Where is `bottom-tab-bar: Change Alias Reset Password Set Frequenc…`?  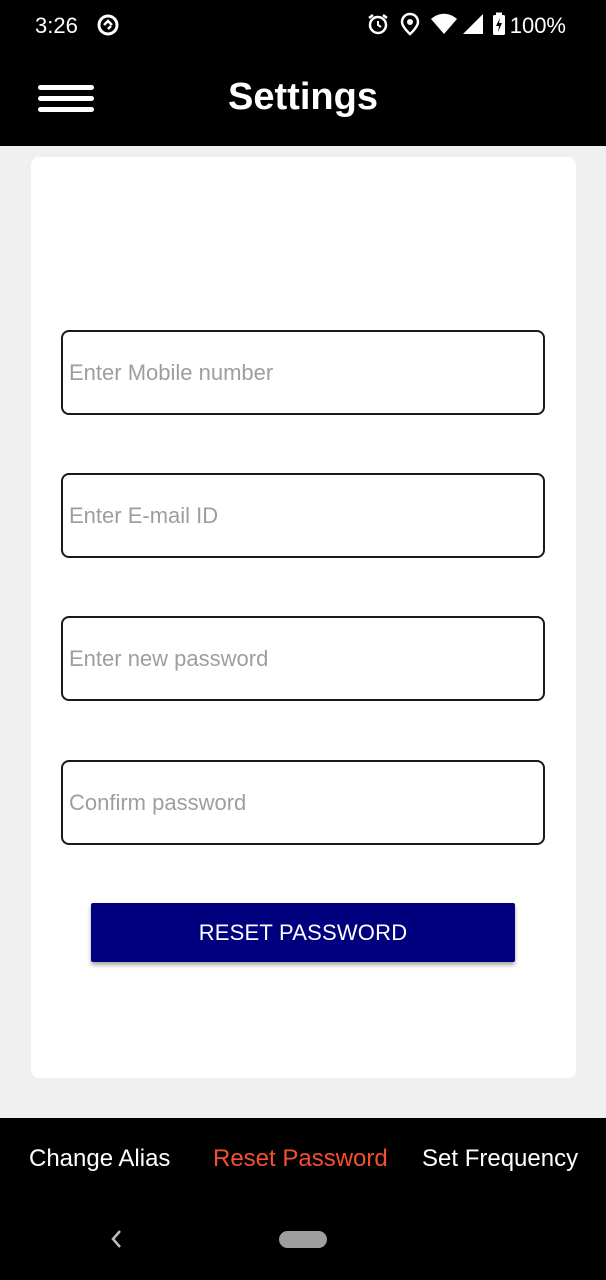 bottom-tab-bar: Change Alias Reset Password Set Frequenc… is located at coordinates (303, 1199).